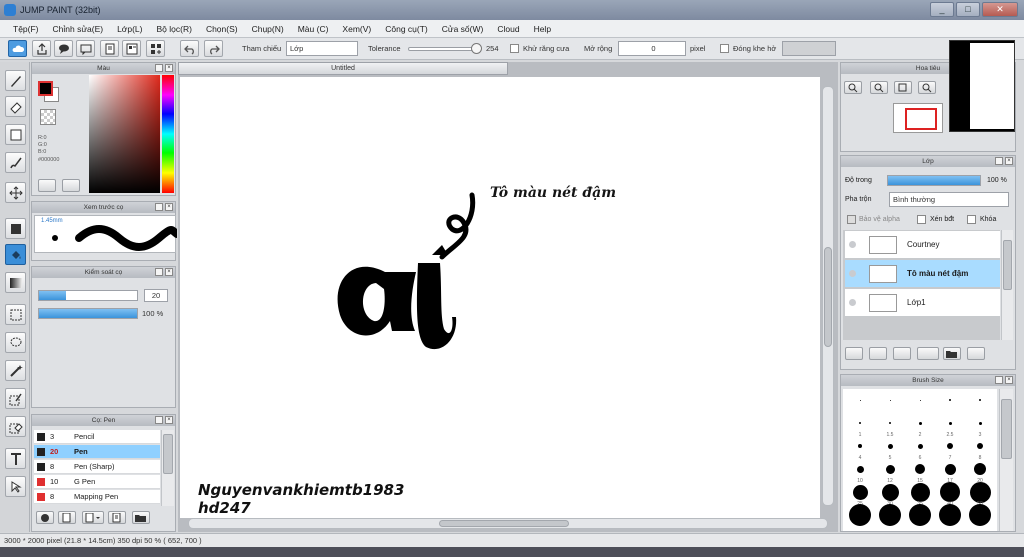 The height and width of the screenshot is (557, 1024). Describe the element at coordinates (159, 68) in the screenshot. I see `color-panel-float-button` at that location.